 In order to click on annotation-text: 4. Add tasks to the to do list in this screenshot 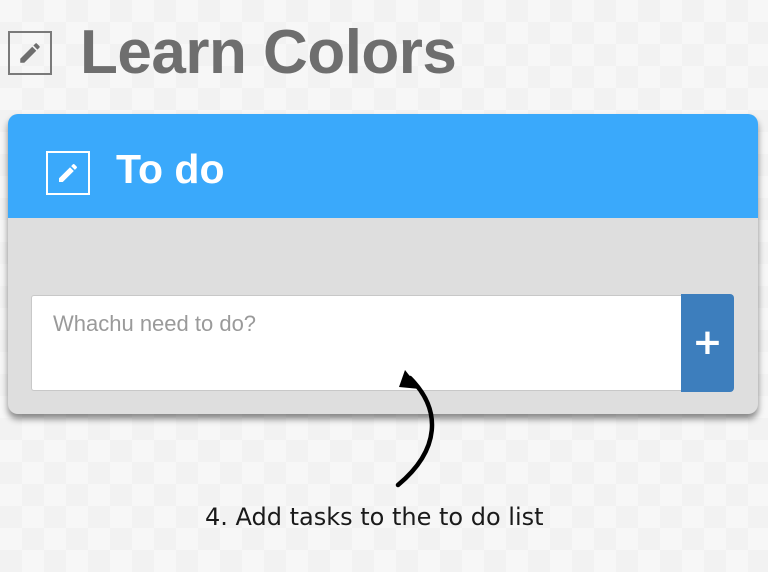, I will do `click(374, 517)`.